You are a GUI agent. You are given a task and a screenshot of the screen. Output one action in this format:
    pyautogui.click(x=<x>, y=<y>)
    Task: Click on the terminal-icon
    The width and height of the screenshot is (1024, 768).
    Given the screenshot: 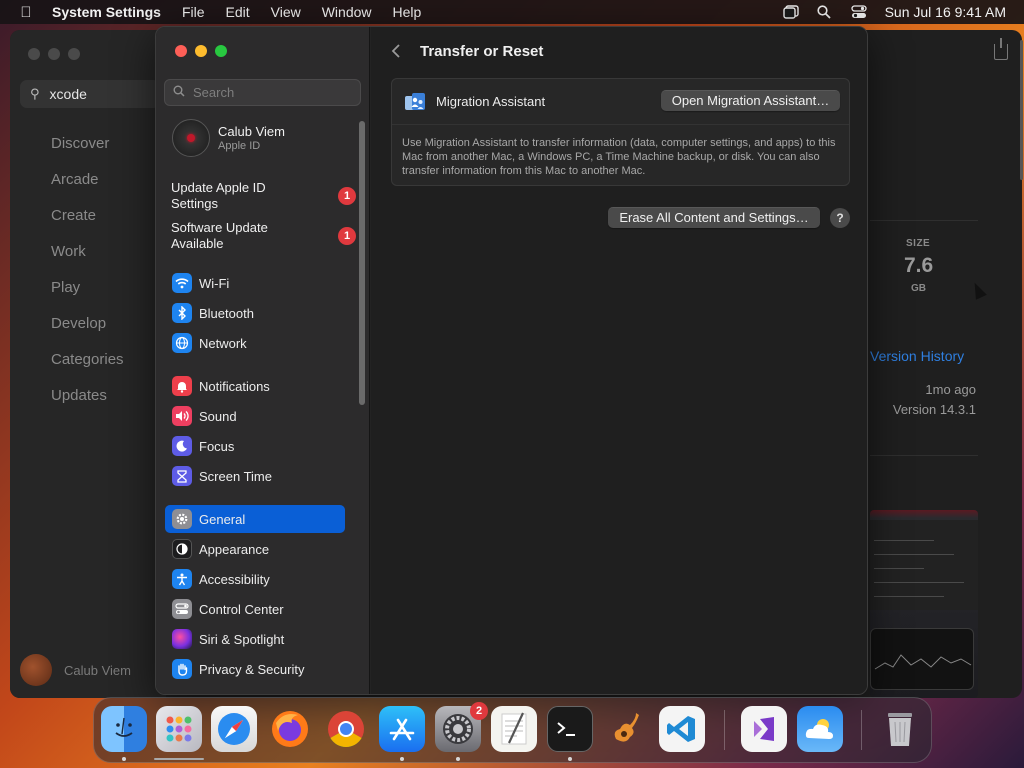 What is the action you would take?
    pyautogui.click(x=570, y=729)
    